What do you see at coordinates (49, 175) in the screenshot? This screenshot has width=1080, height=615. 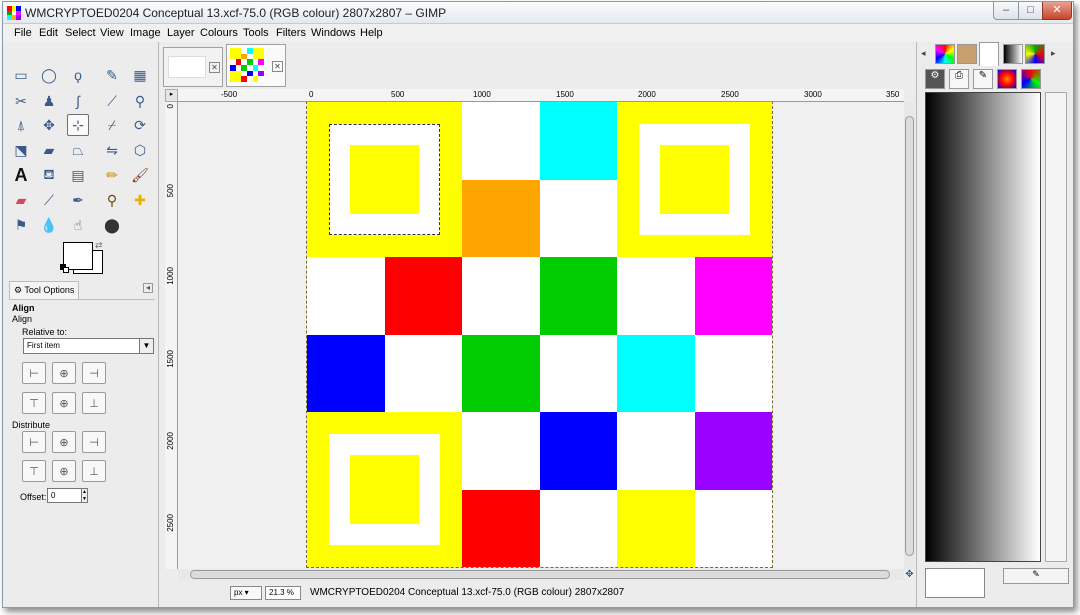 I see `bucket-fill-icon: ⛾` at bounding box center [49, 175].